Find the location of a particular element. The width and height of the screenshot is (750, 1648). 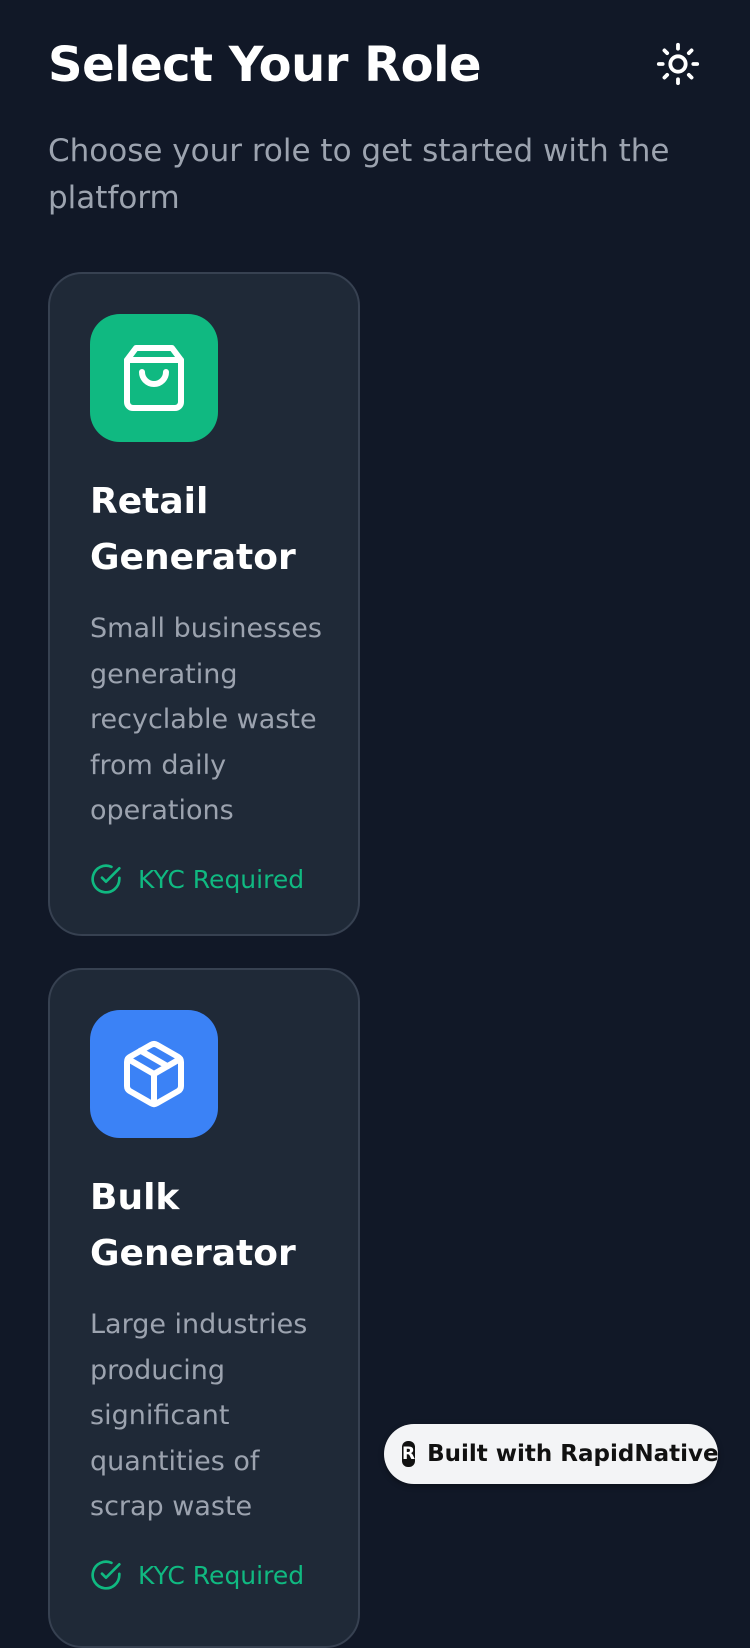

sun-icon is located at coordinates (678, 64).